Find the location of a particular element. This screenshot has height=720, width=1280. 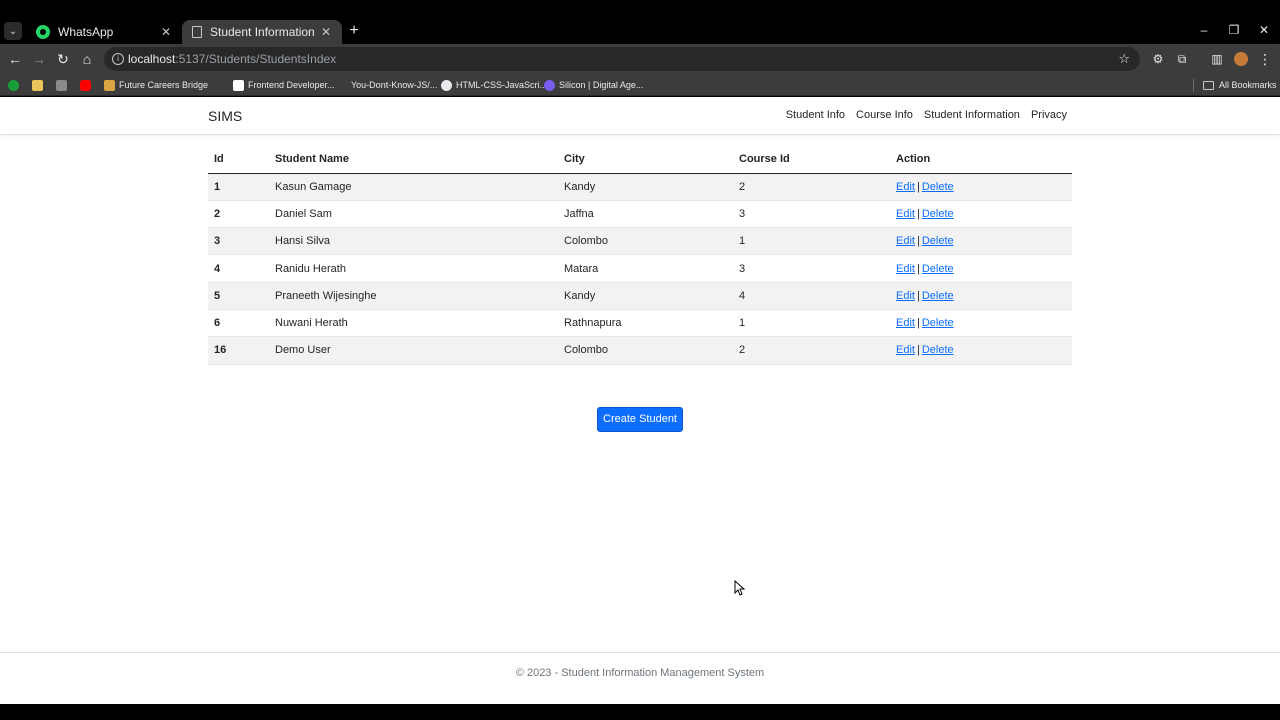

cell-id: 16 is located at coordinates (238, 350).